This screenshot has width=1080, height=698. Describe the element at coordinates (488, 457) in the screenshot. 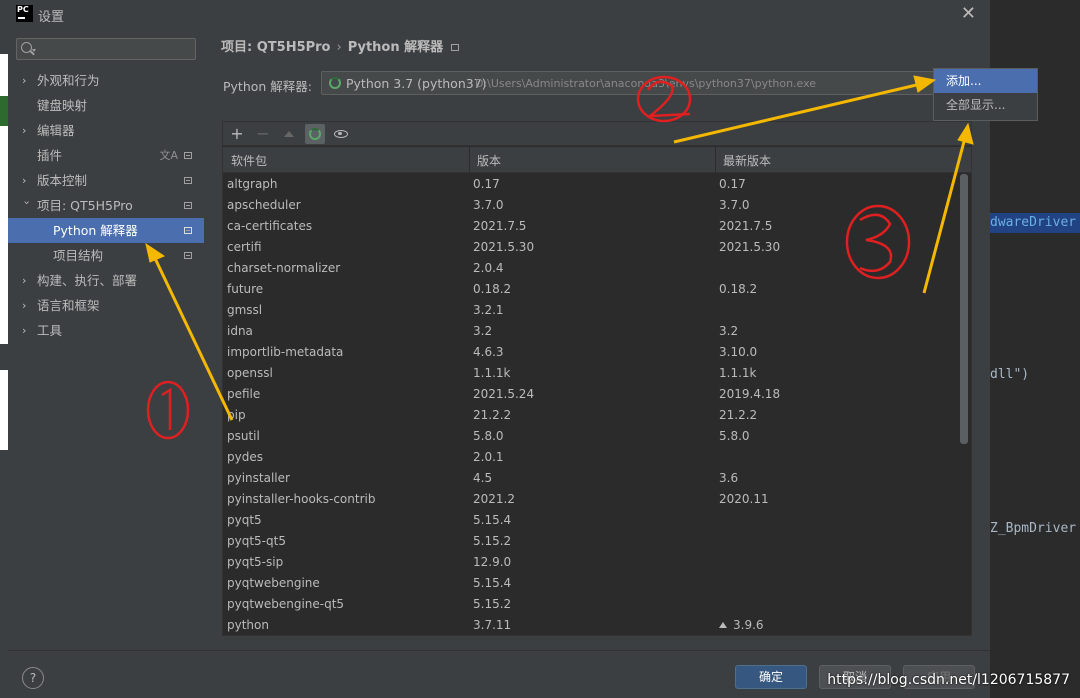

I see `package-version-cell: 2.0.1` at that location.